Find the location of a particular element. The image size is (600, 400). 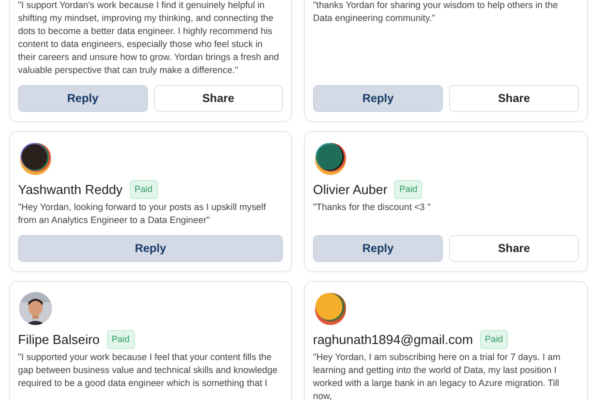

comment-text: "I supported your work because I feel that your content fills the gap between business value and technical skills and knowledge required to be a good data engineer which is something that I is located at coordinates (148, 370).